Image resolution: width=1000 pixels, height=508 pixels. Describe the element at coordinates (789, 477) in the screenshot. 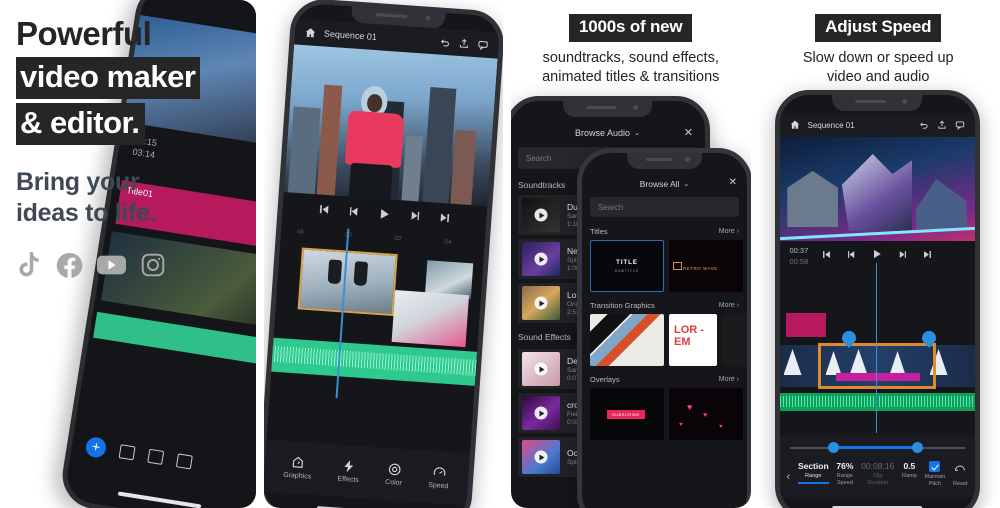

I see `back-chevron-icon: ‹` at that location.